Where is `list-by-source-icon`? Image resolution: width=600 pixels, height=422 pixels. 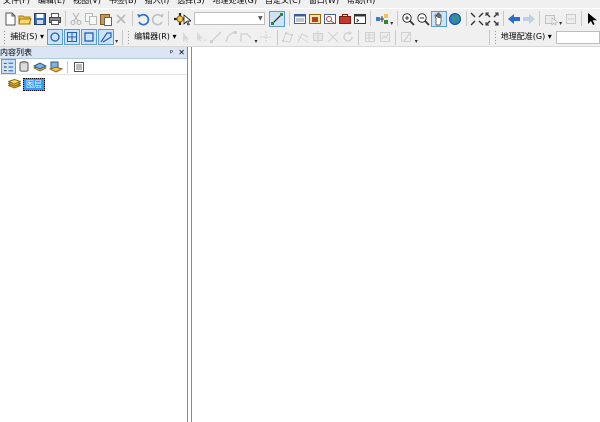
list-by-source-icon is located at coordinates (24, 66).